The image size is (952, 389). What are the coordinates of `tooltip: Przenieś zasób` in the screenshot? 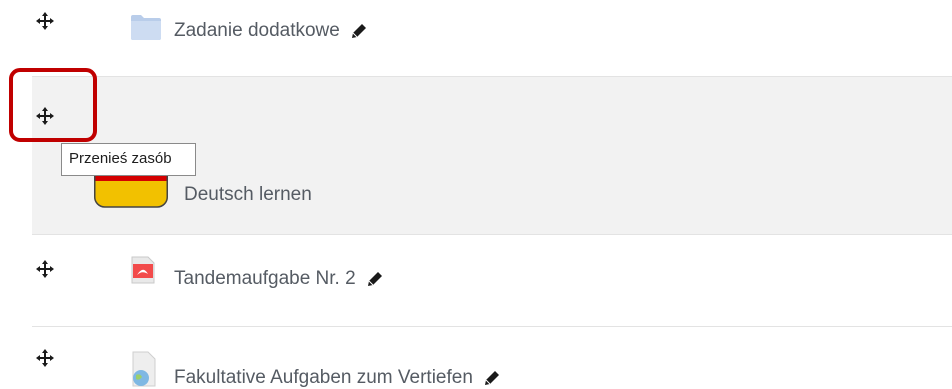 It's located at (128, 159).